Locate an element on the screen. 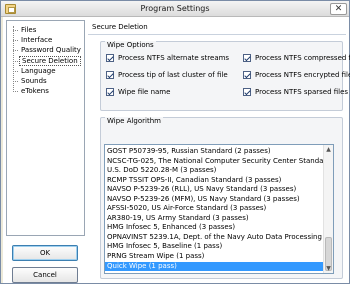  list-item: PRNG Stream Wipe (1 pass) is located at coordinates (214, 257).